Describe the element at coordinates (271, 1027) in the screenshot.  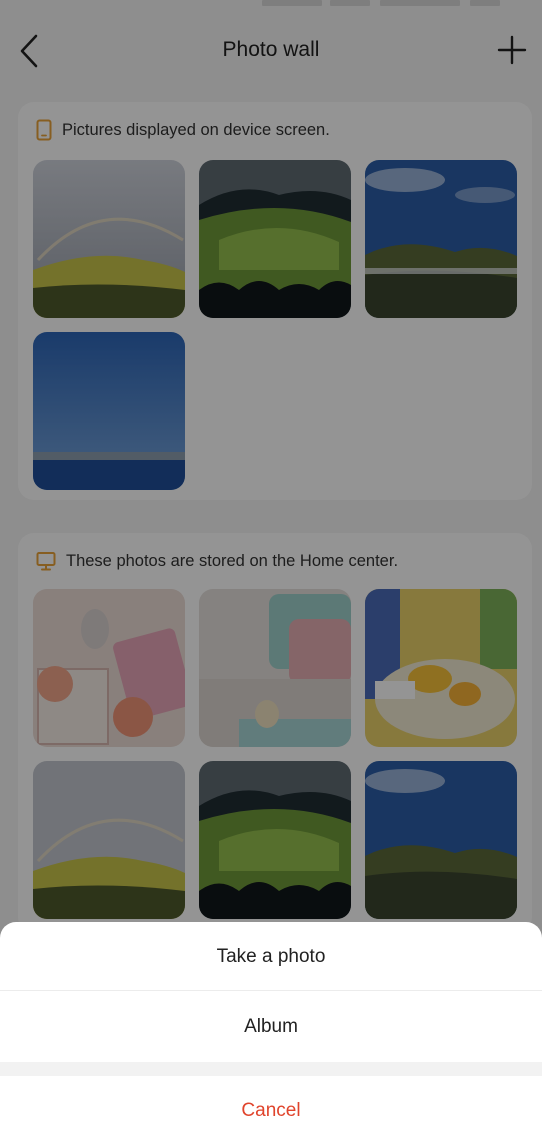
I see `album-option: Album` at that location.